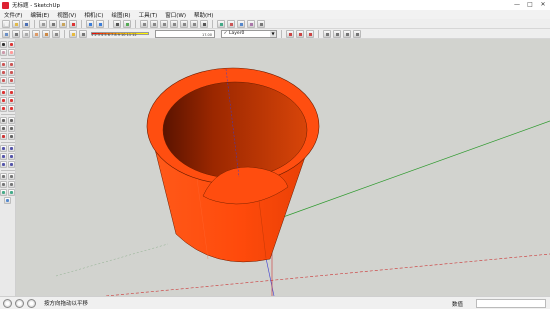  What do you see at coordinates (3, 72) in the screenshot?
I see `circle-icon` at bounding box center [3, 72].